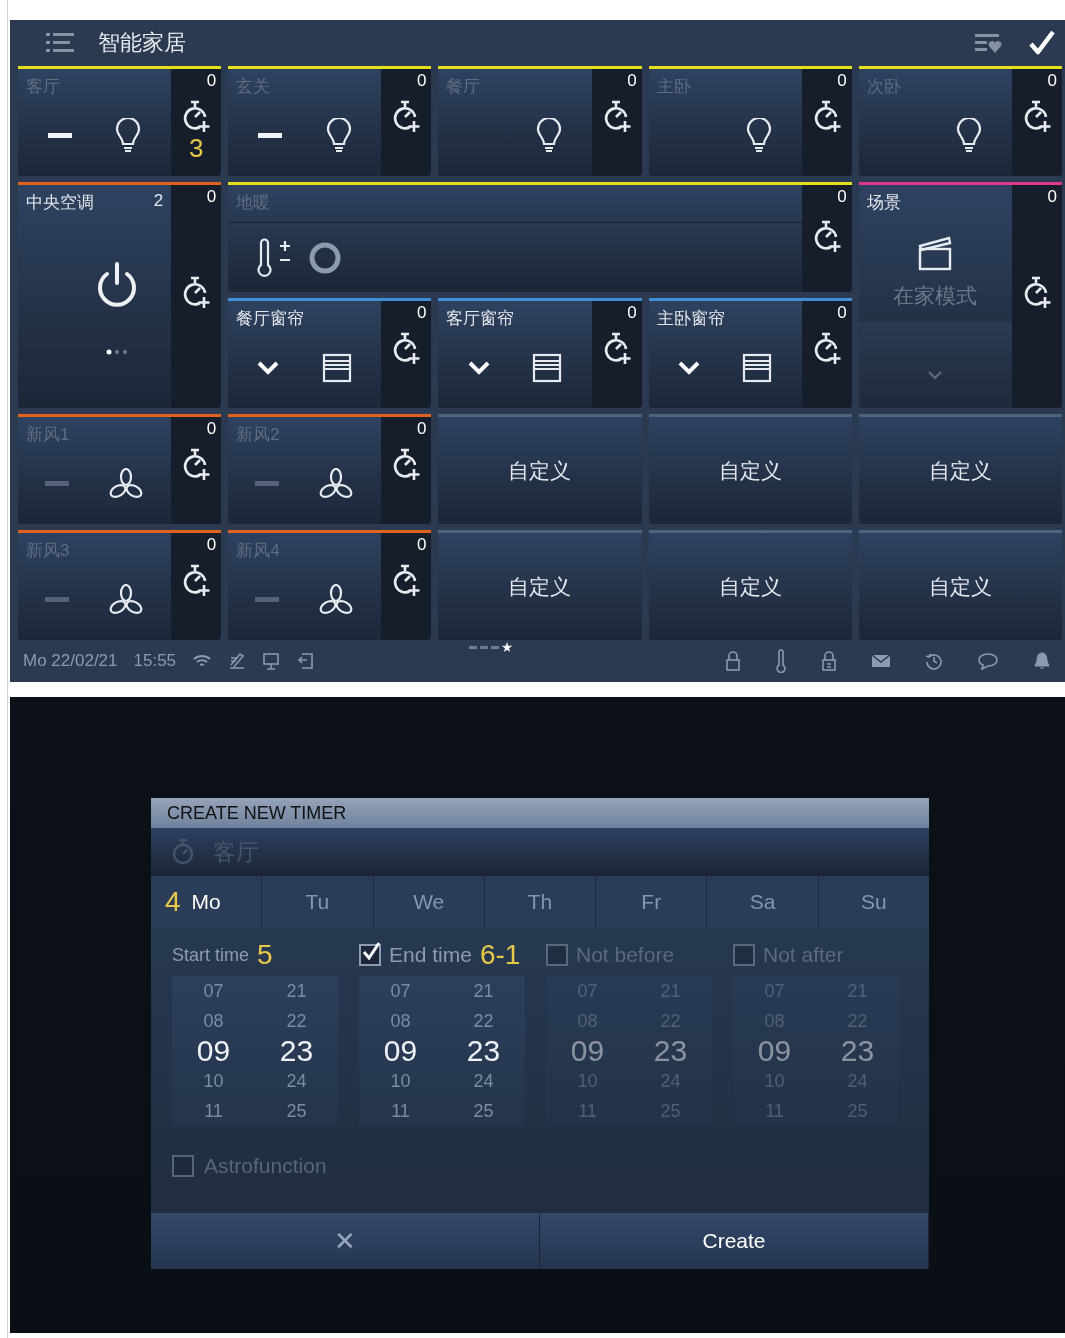 The image size is (1065, 1338). I want to click on check-icon, so click(1042, 42).